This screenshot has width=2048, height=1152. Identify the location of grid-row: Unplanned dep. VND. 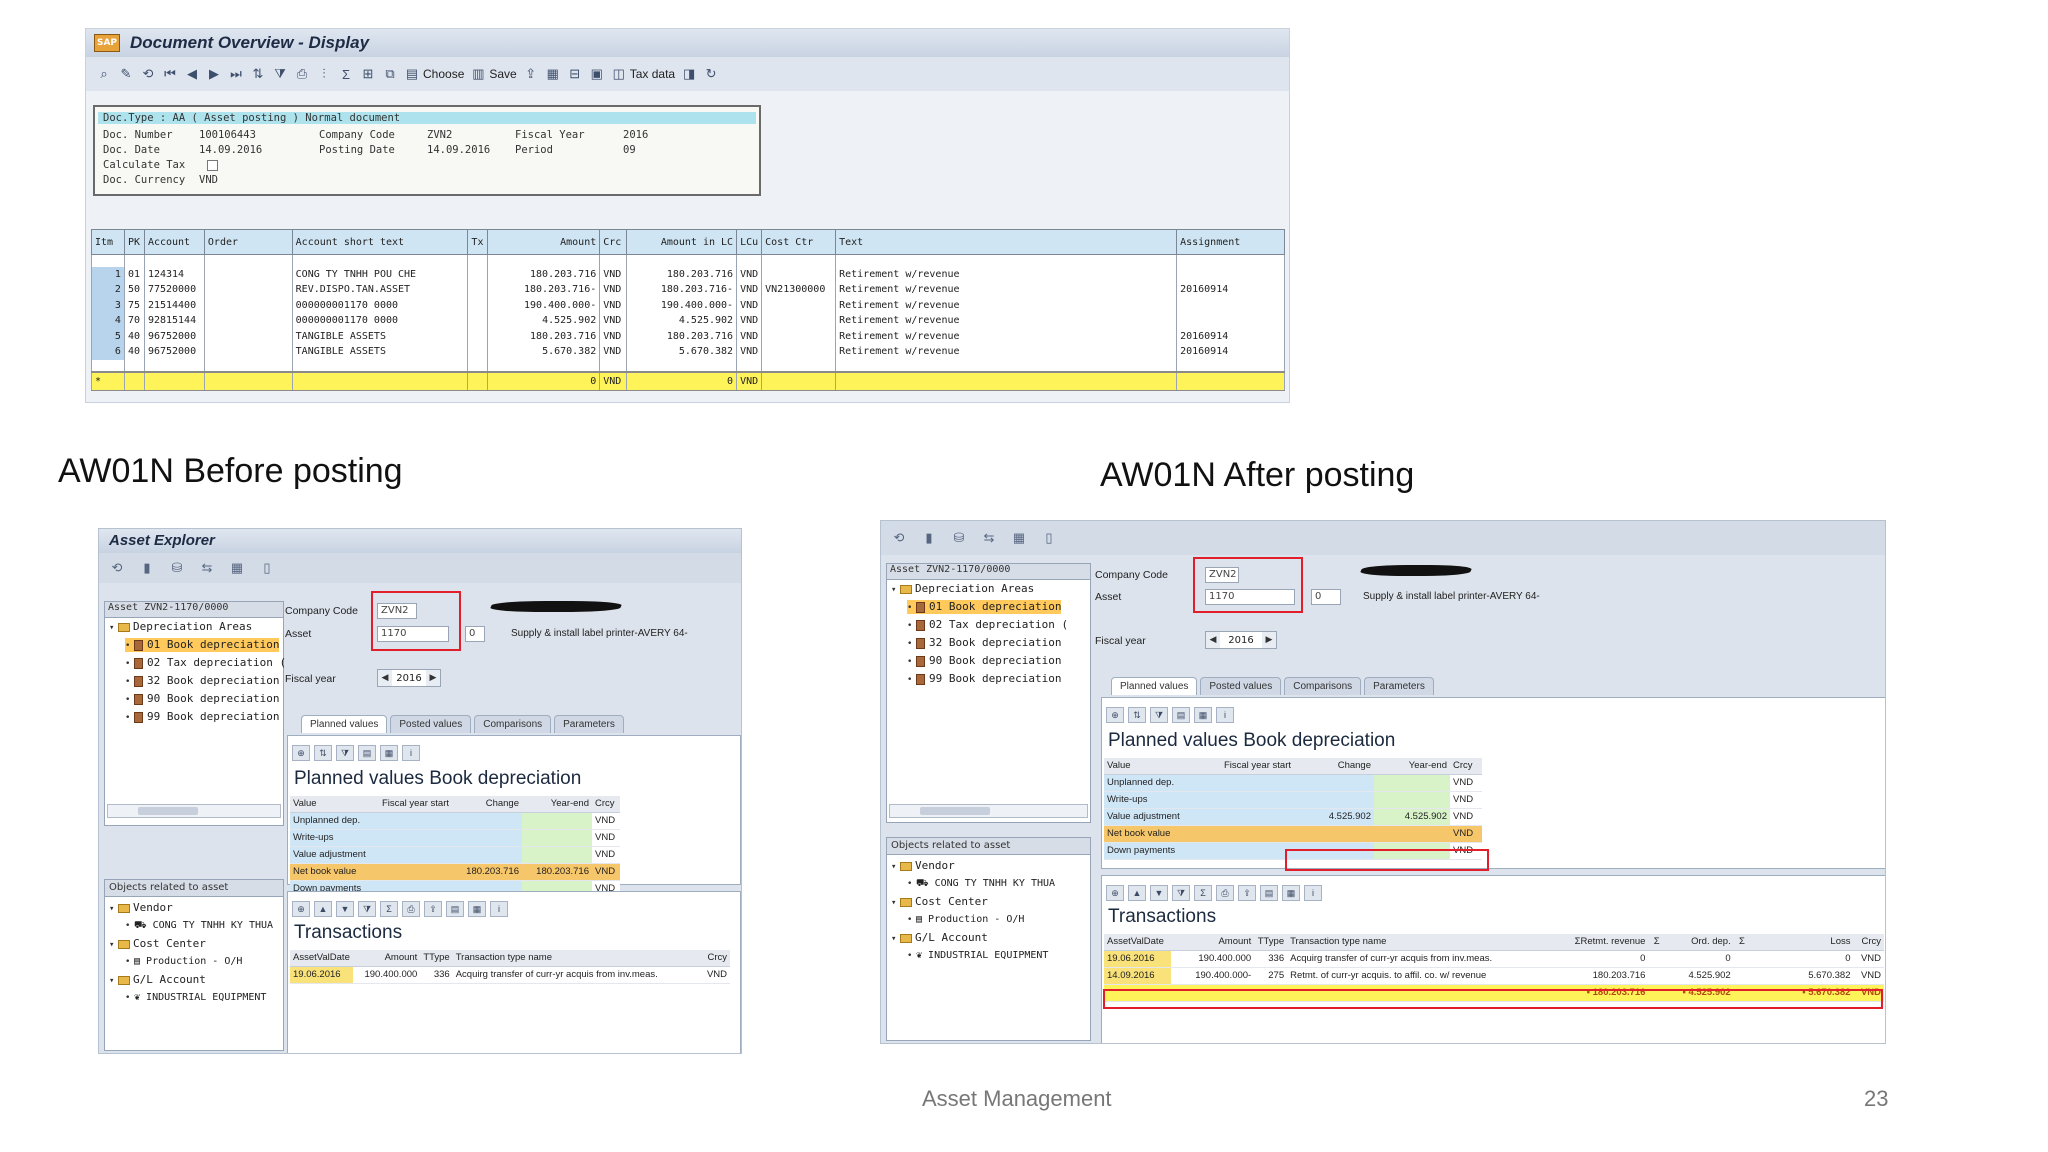
(455, 821).